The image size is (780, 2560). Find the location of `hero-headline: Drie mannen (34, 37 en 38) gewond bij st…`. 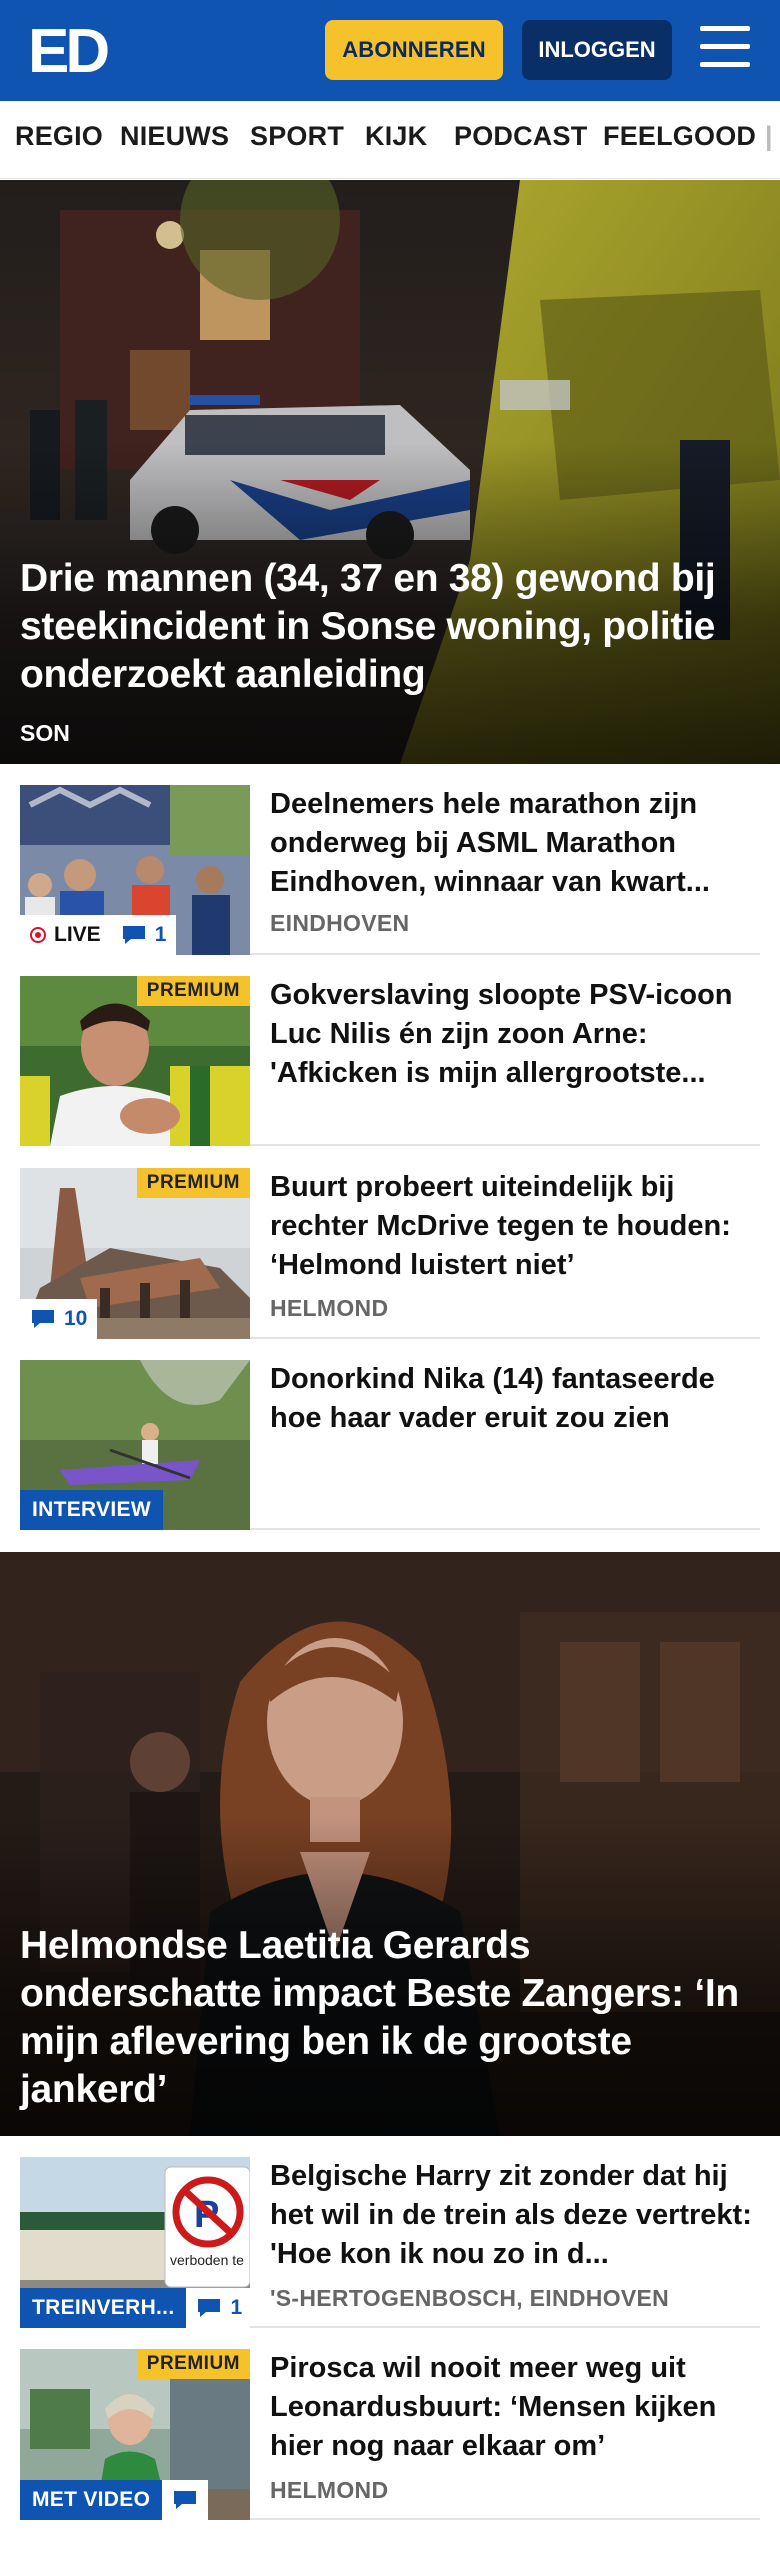

hero-headline: Drie mannen (34, 37 en 38) gewond bij st… is located at coordinates (388, 627).